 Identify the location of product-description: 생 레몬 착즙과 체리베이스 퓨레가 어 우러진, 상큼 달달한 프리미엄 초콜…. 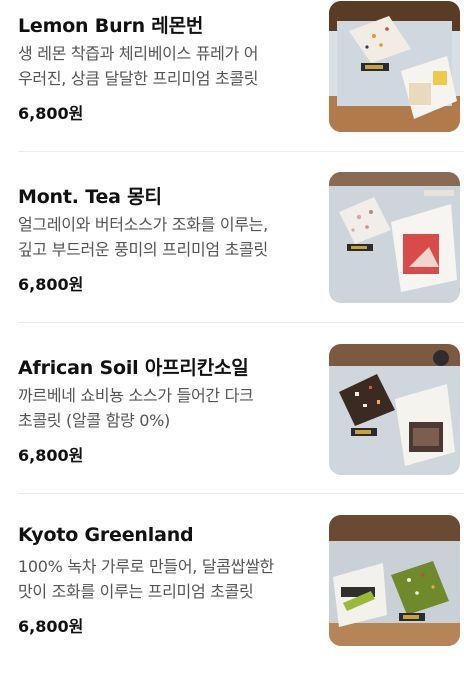
(168, 66).